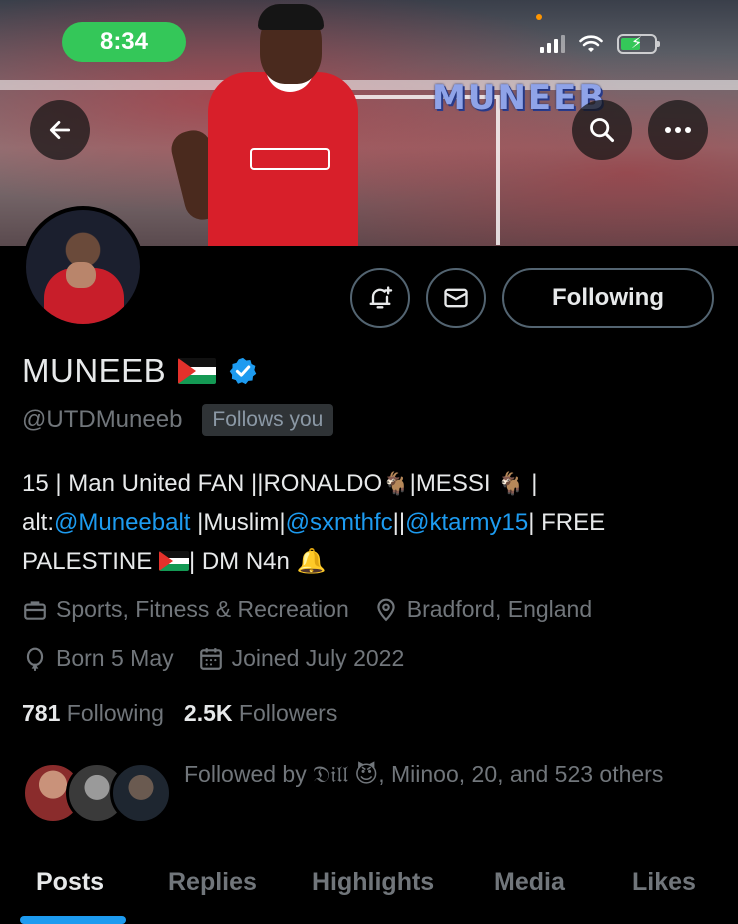 The width and height of the screenshot is (738, 924). I want to click on profile-tabs: Posts Replies Highlights Media Likes, so click(369, 892).